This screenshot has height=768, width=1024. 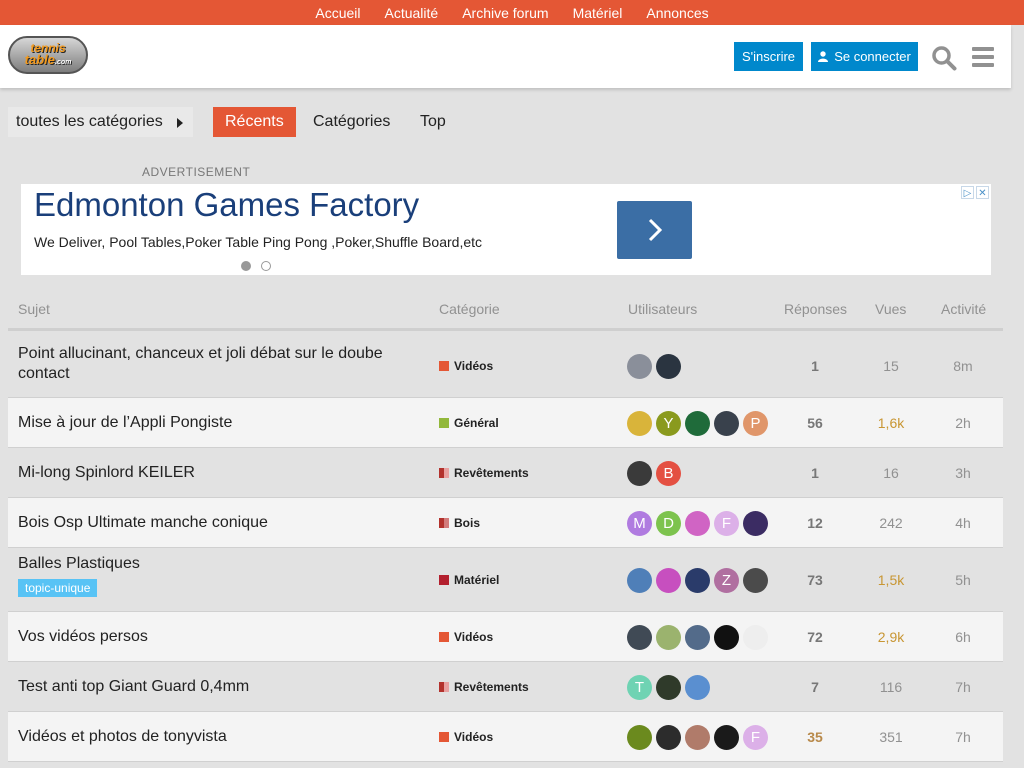 I want to click on ad-title: Edmonton Games Factory, so click(x=226, y=205).